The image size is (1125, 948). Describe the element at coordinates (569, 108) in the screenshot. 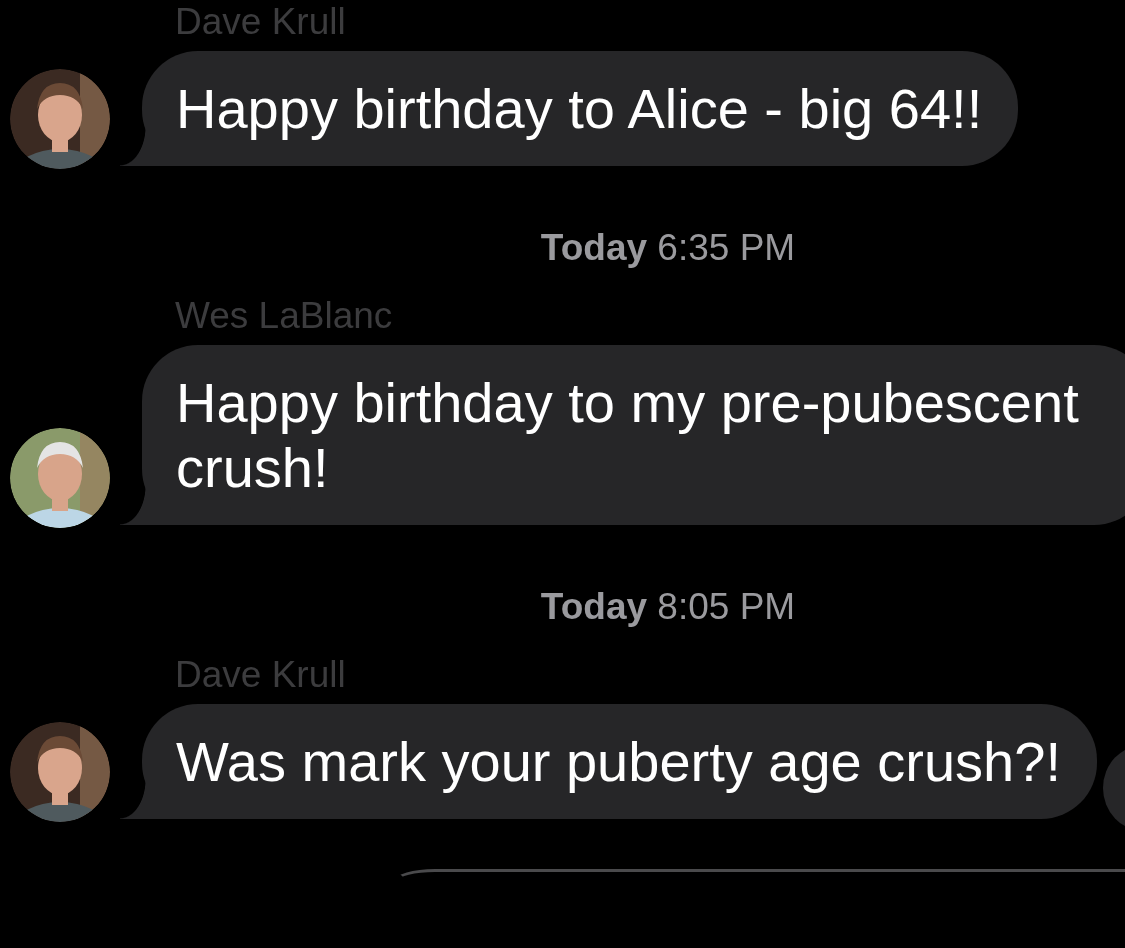

I see `message-bubble: Happy birthday to Alice - big 64!!` at that location.